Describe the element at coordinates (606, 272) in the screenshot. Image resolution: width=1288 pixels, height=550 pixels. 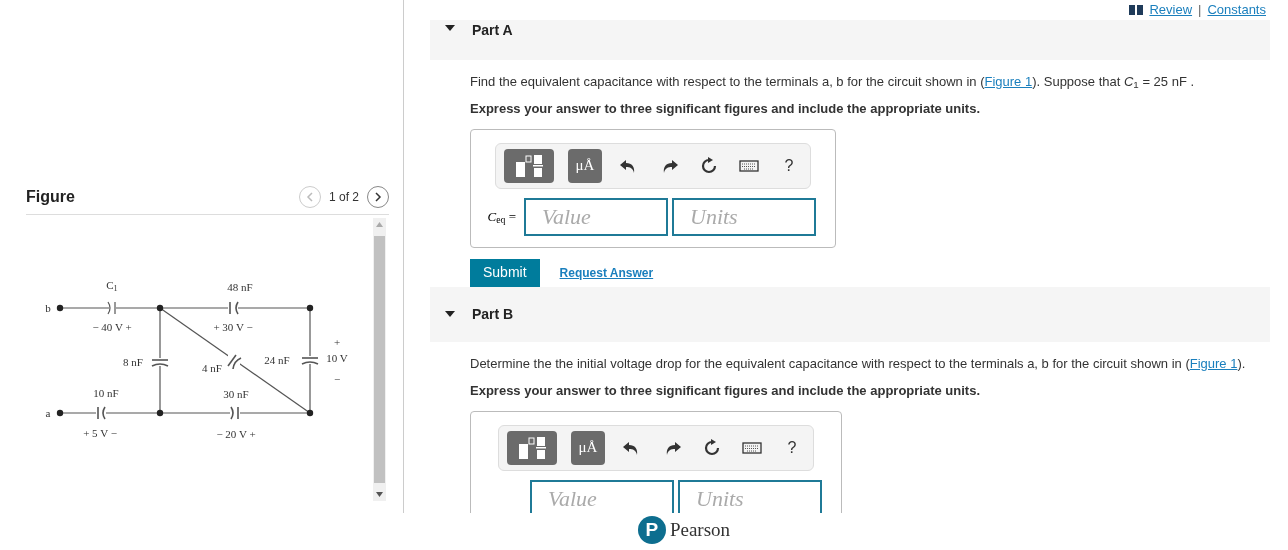
I see `request-answer-link: Request Answer` at that location.